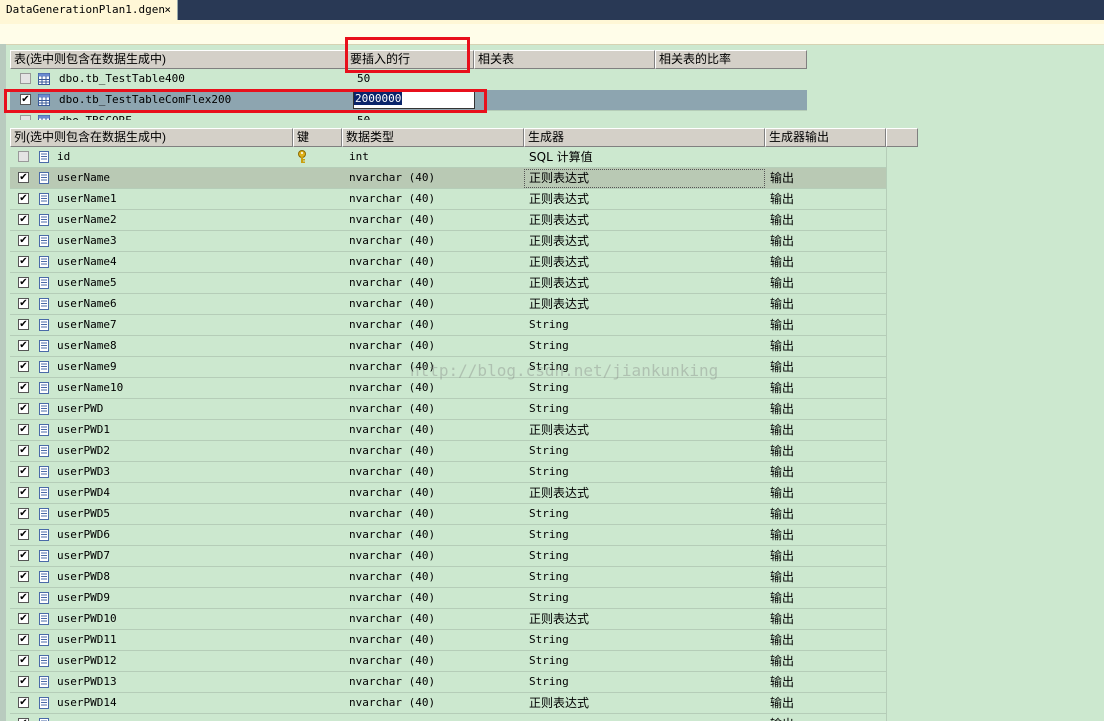 This screenshot has width=1104, height=721. What do you see at coordinates (448, 472) in the screenshot?
I see `column-row: ✔ userPWD3 nvarchar (40) String 输出` at bounding box center [448, 472].